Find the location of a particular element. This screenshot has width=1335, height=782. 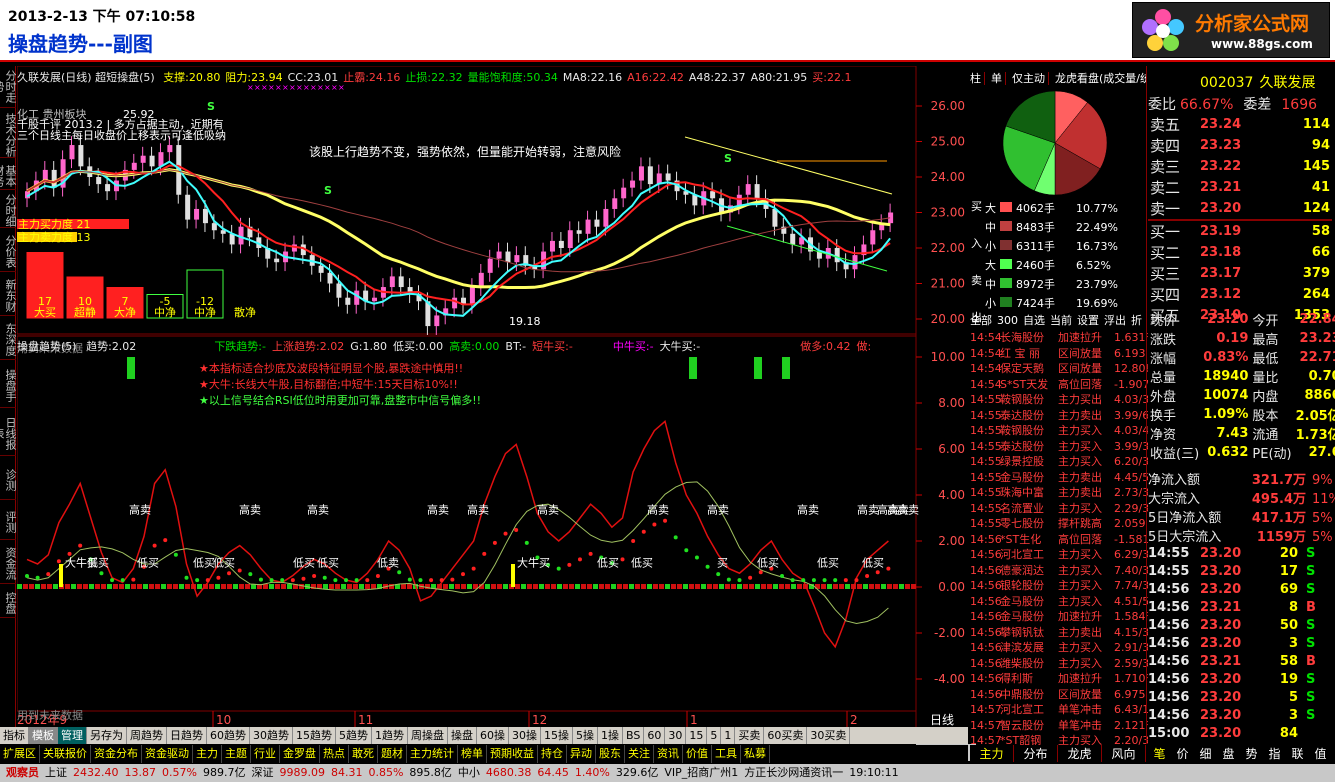

bottom-icon-2: 细 is located at coordinates (1205, 753).